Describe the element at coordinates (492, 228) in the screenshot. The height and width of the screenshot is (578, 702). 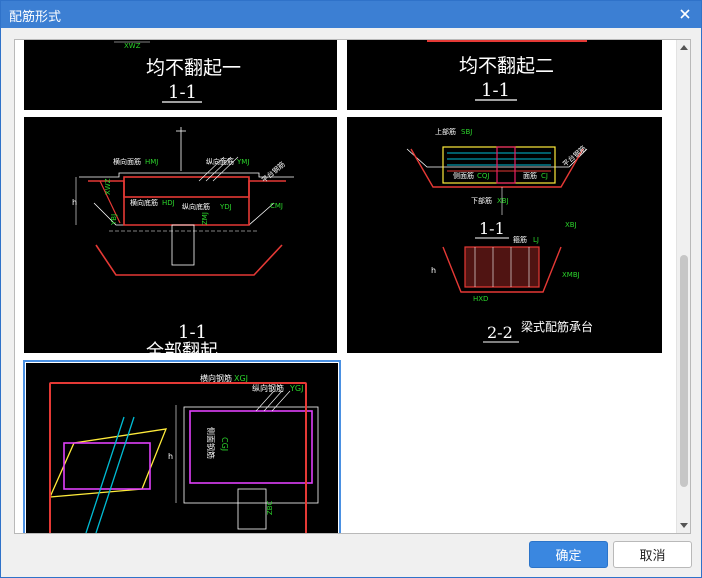
I see `tile-4-section-1: 1-1` at that location.